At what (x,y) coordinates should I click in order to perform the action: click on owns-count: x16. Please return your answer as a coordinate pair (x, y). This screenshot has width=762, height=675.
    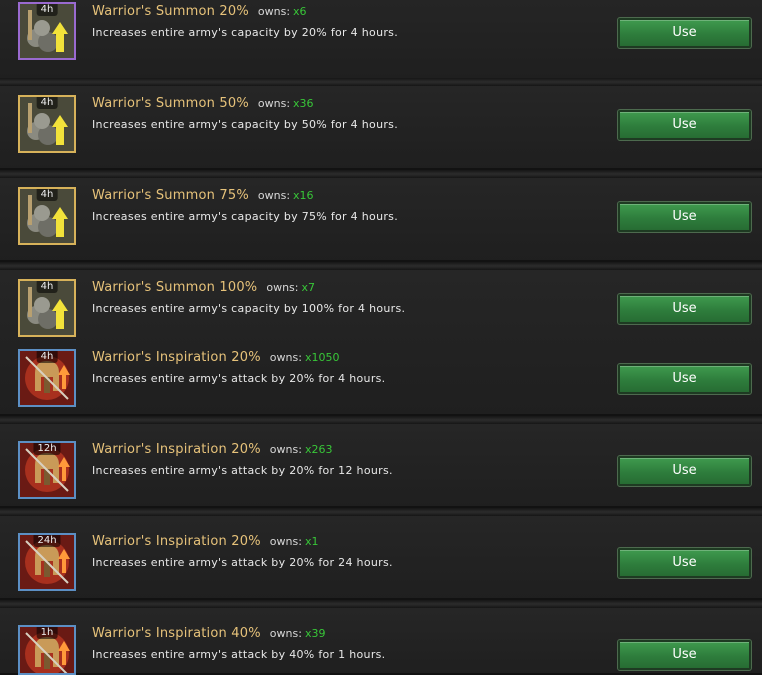
    Looking at the image, I should click on (303, 195).